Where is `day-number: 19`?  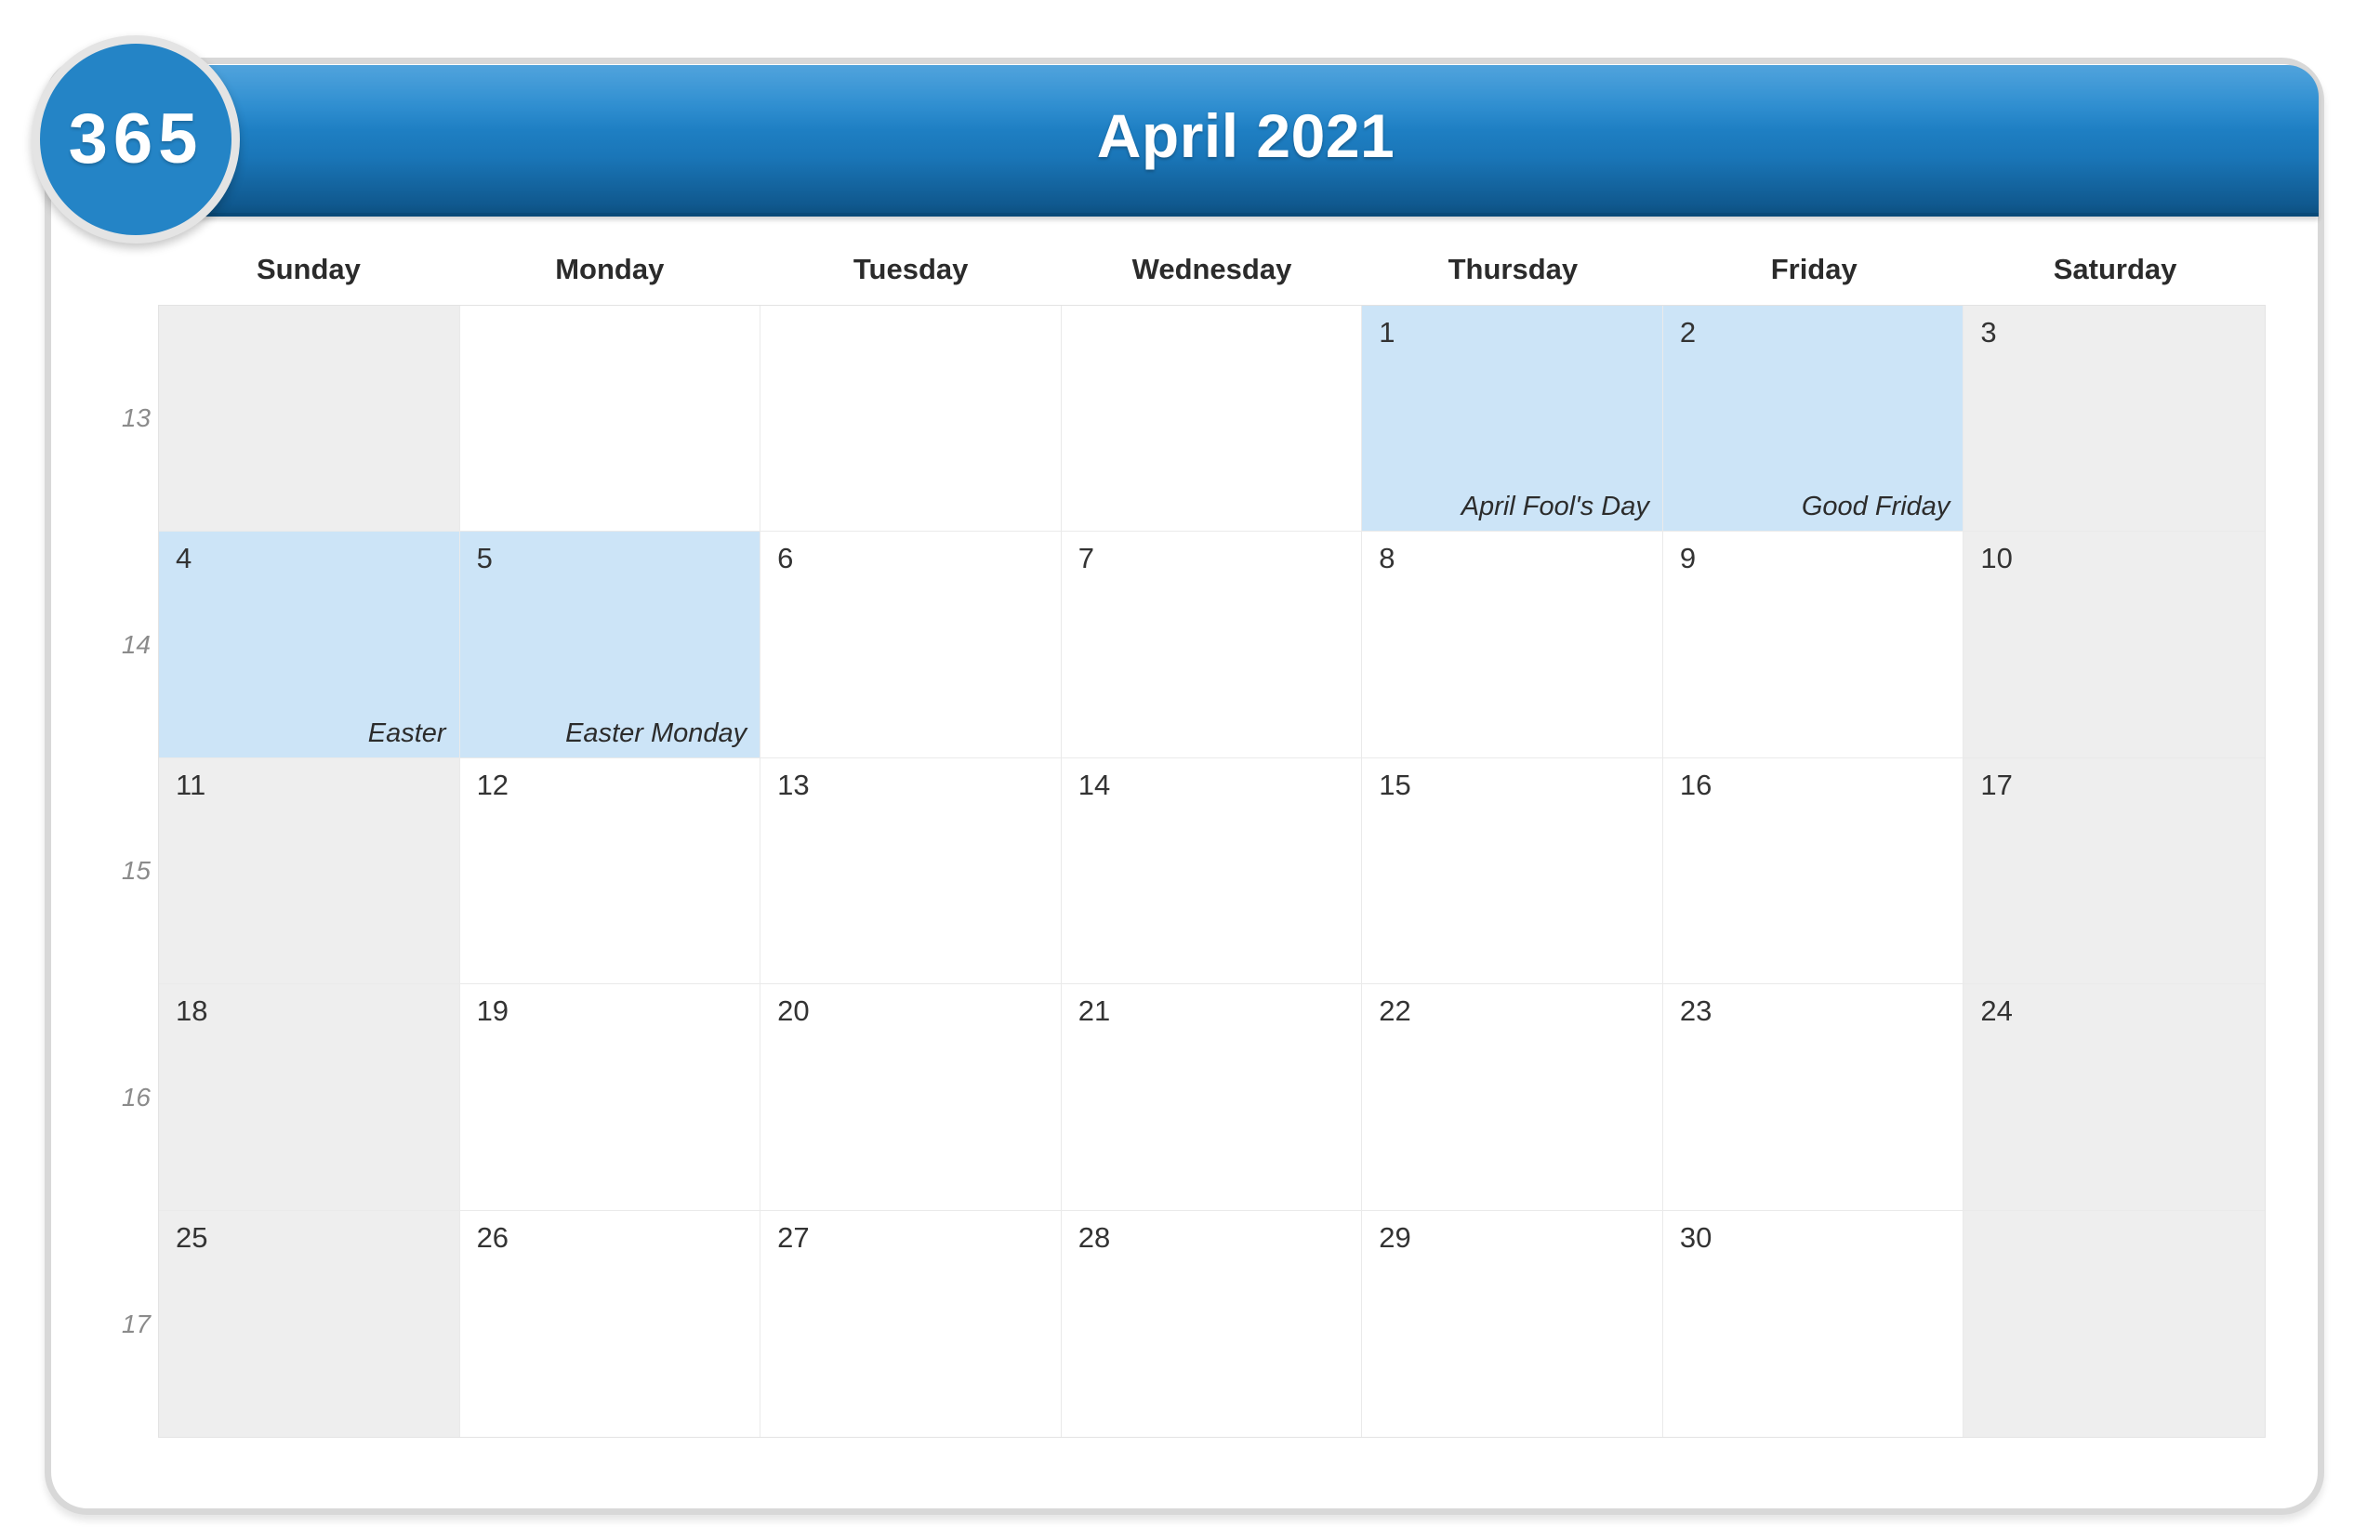
day-number: 19 is located at coordinates (492, 1011).